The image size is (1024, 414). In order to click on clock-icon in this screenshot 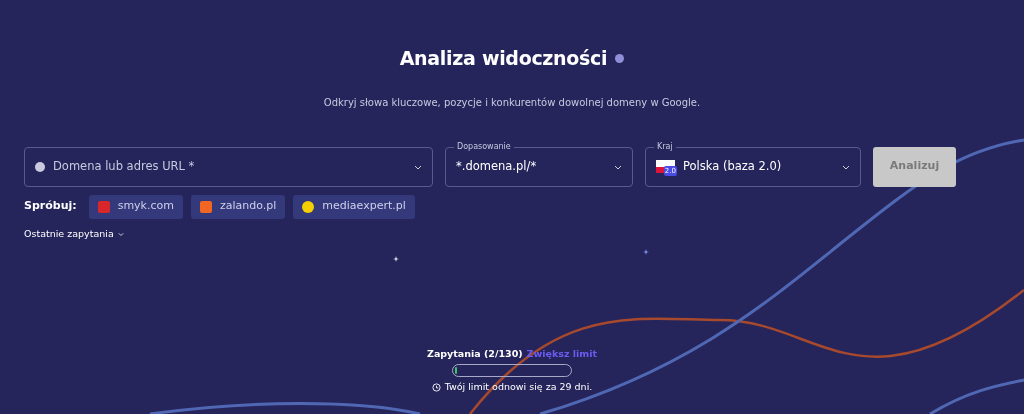, I will do `click(436, 387)`.